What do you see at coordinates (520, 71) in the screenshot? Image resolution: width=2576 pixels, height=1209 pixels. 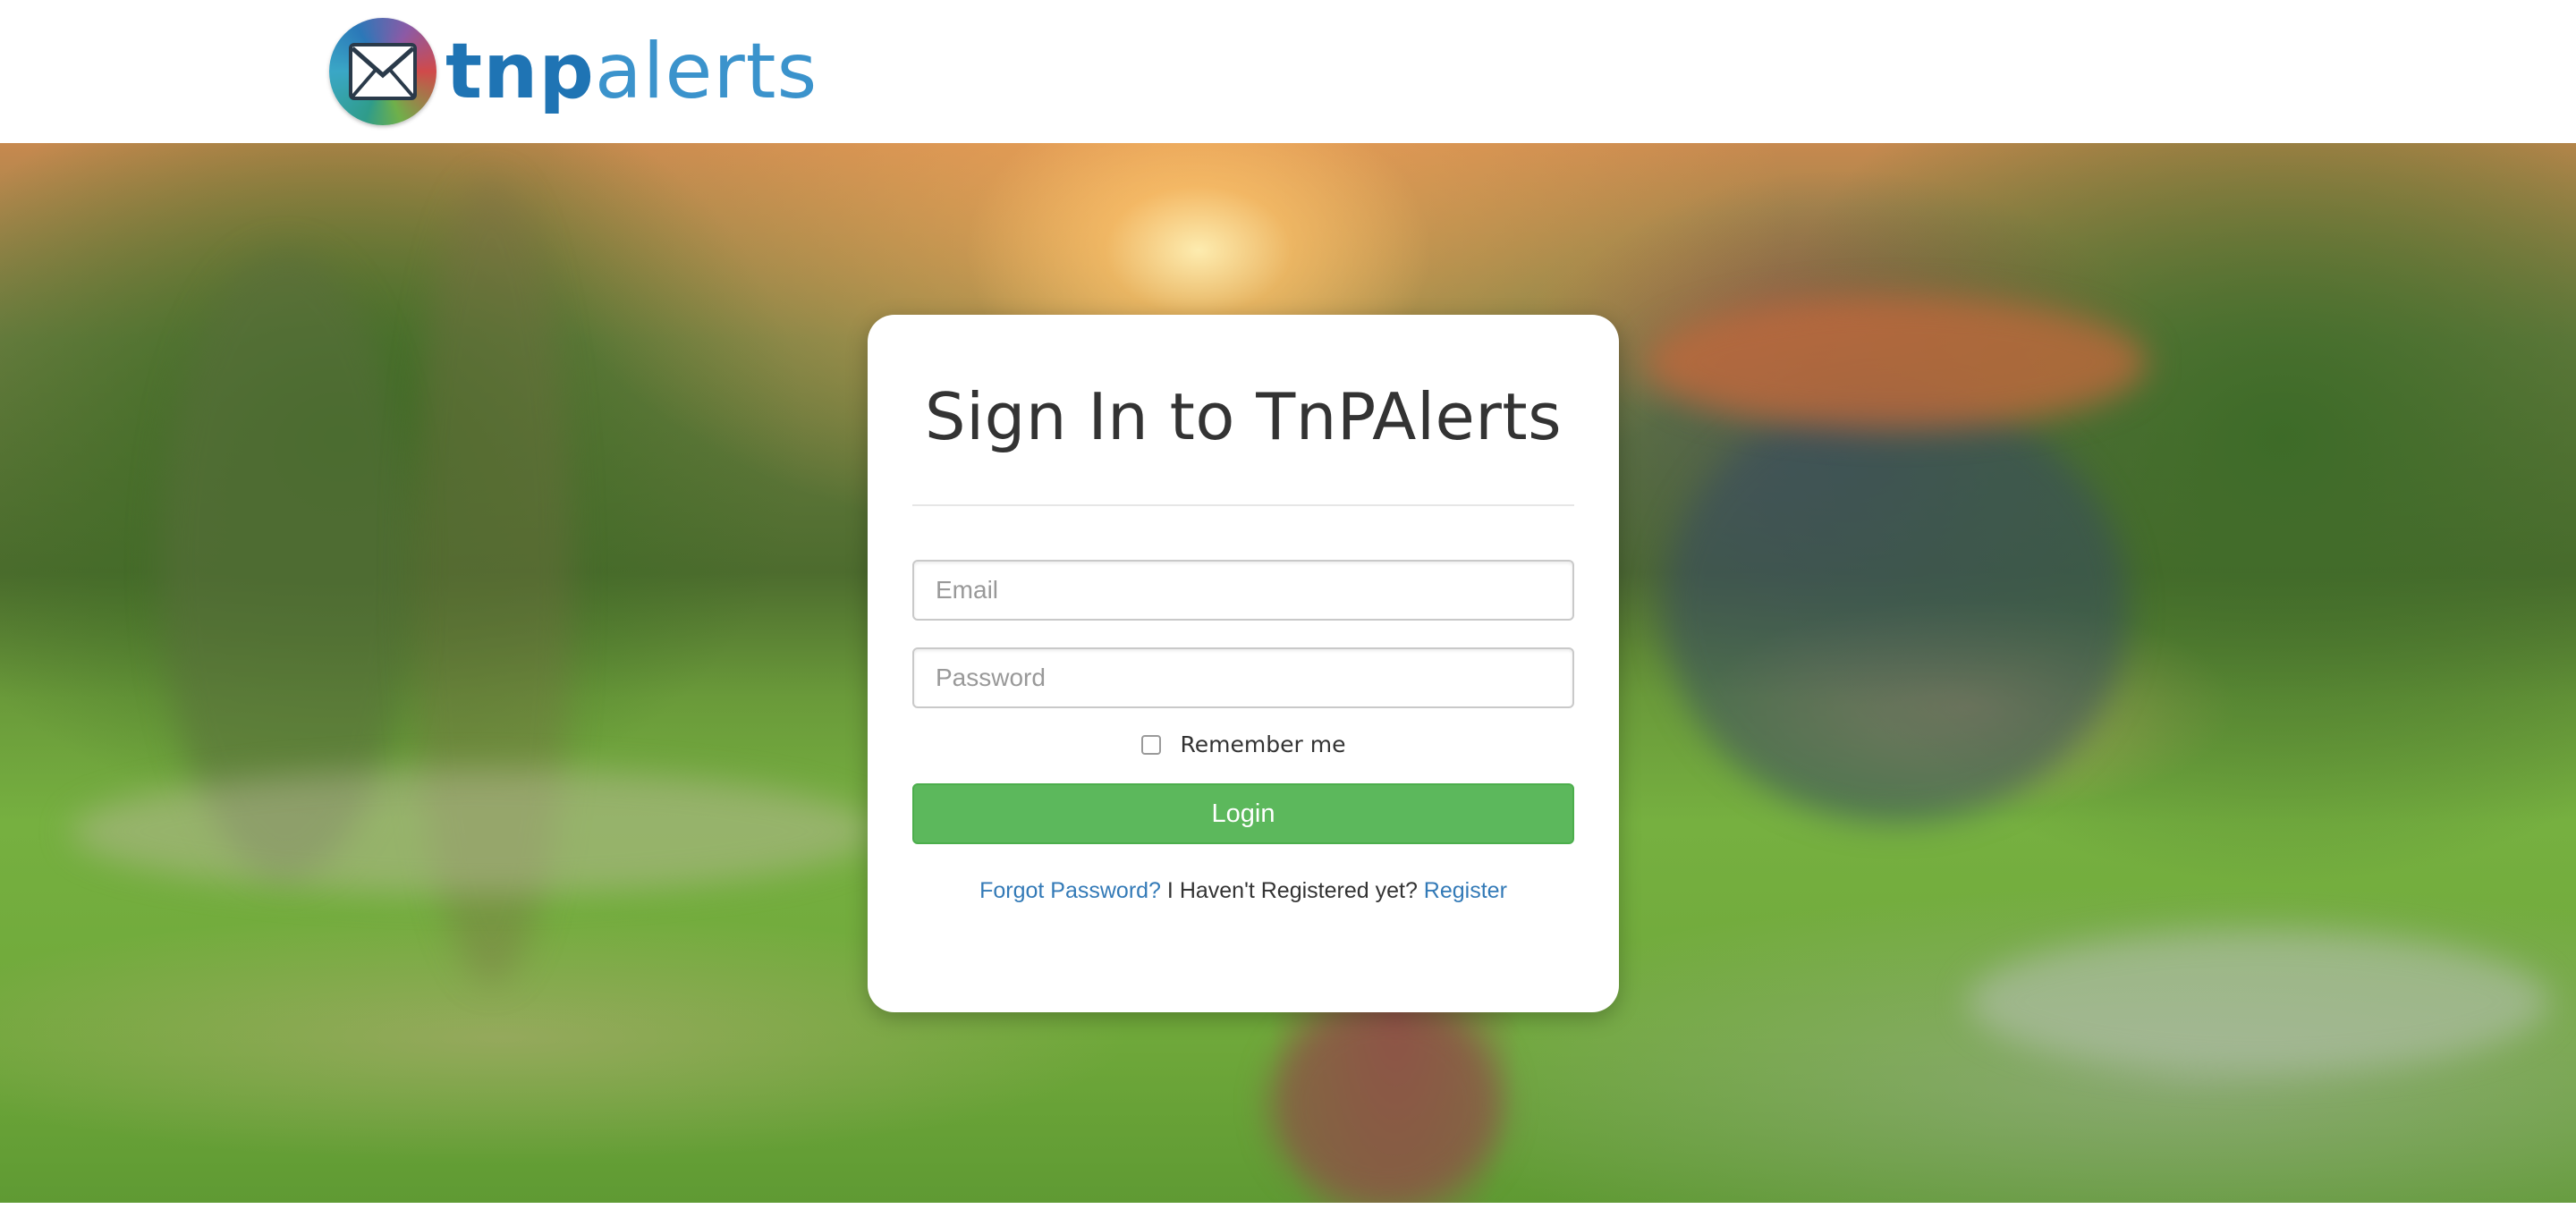 I see `logo-wordmark-part1: tnp` at bounding box center [520, 71].